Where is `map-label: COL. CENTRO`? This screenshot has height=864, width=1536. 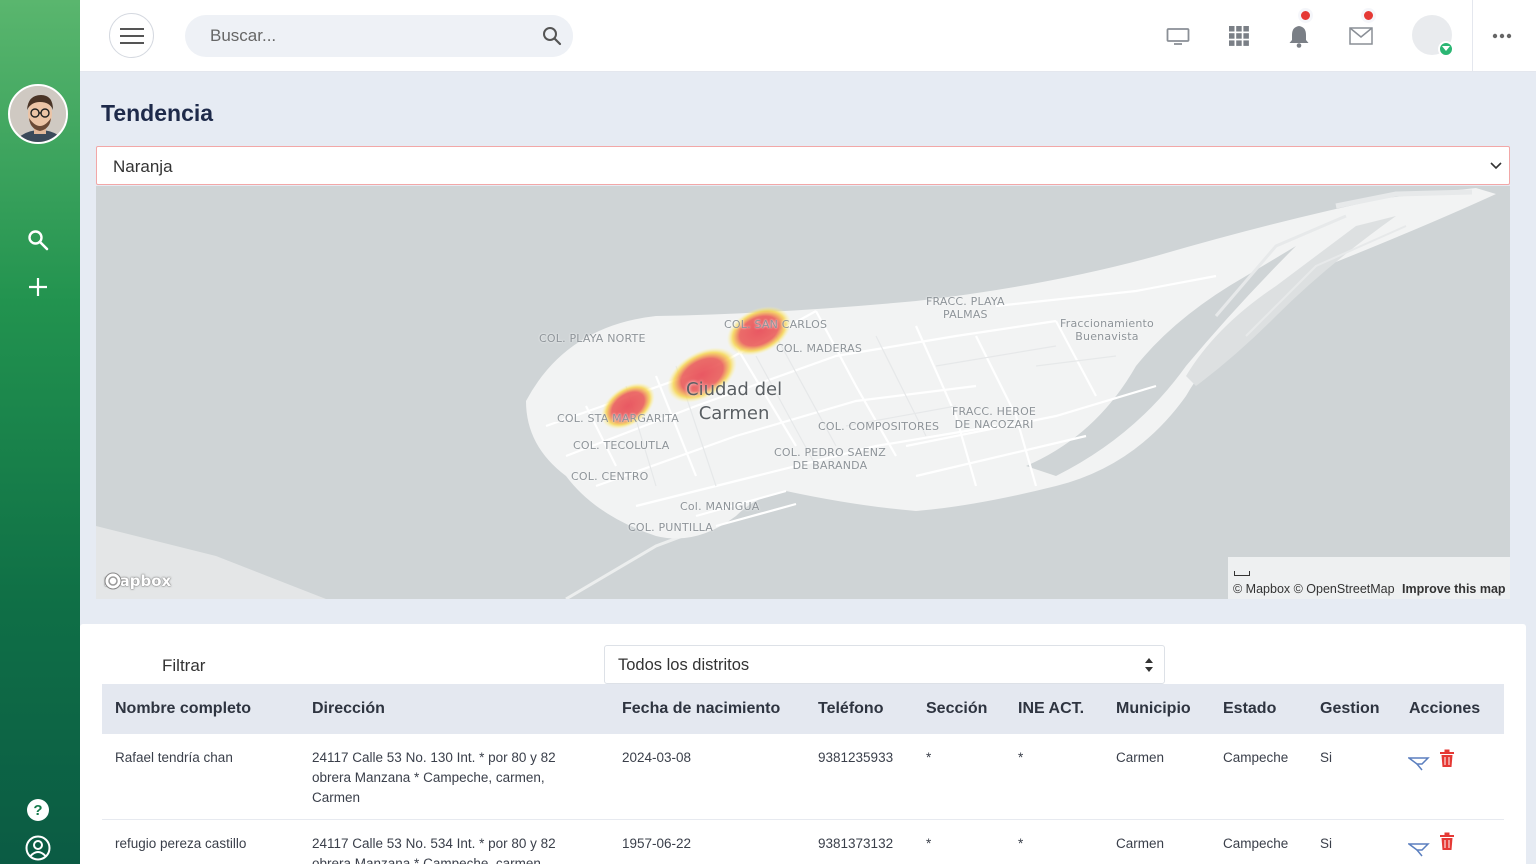
map-label: COL. CENTRO is located at coordinates (610, 476).